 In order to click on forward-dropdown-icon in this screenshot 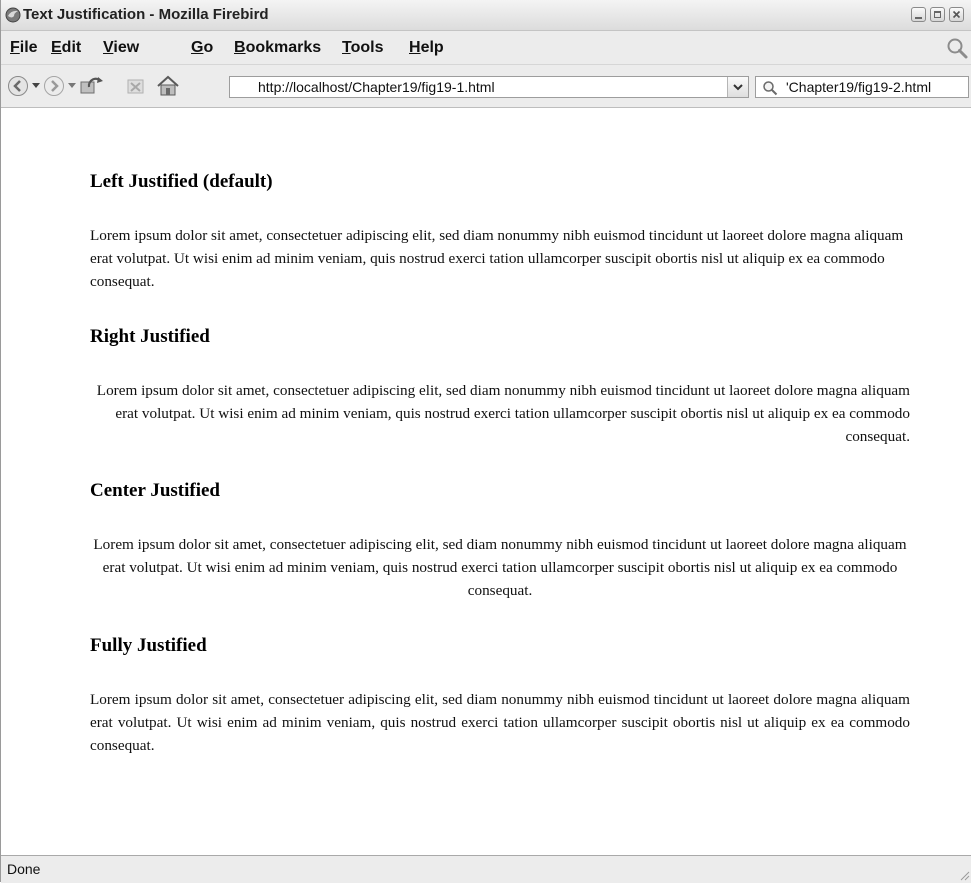, I will do `click(72, 86)`.